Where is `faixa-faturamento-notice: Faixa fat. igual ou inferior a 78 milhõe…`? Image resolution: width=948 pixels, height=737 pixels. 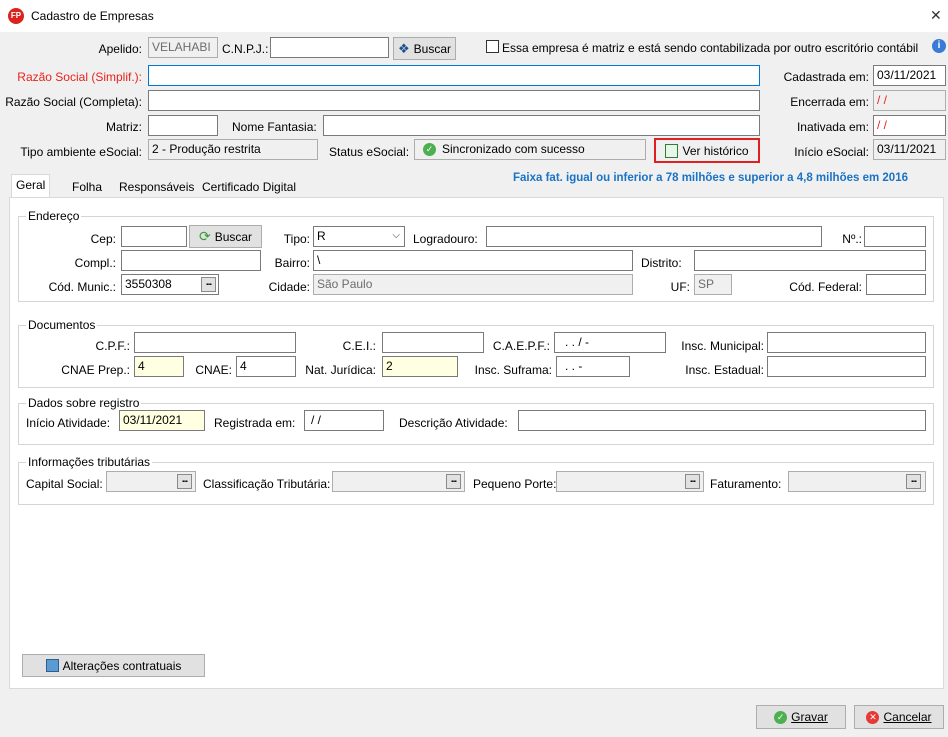
faixa-faturamento-notice: Faixa fat. igual ou inferior a 78 milhõe… is located at coordinates (710, 178).